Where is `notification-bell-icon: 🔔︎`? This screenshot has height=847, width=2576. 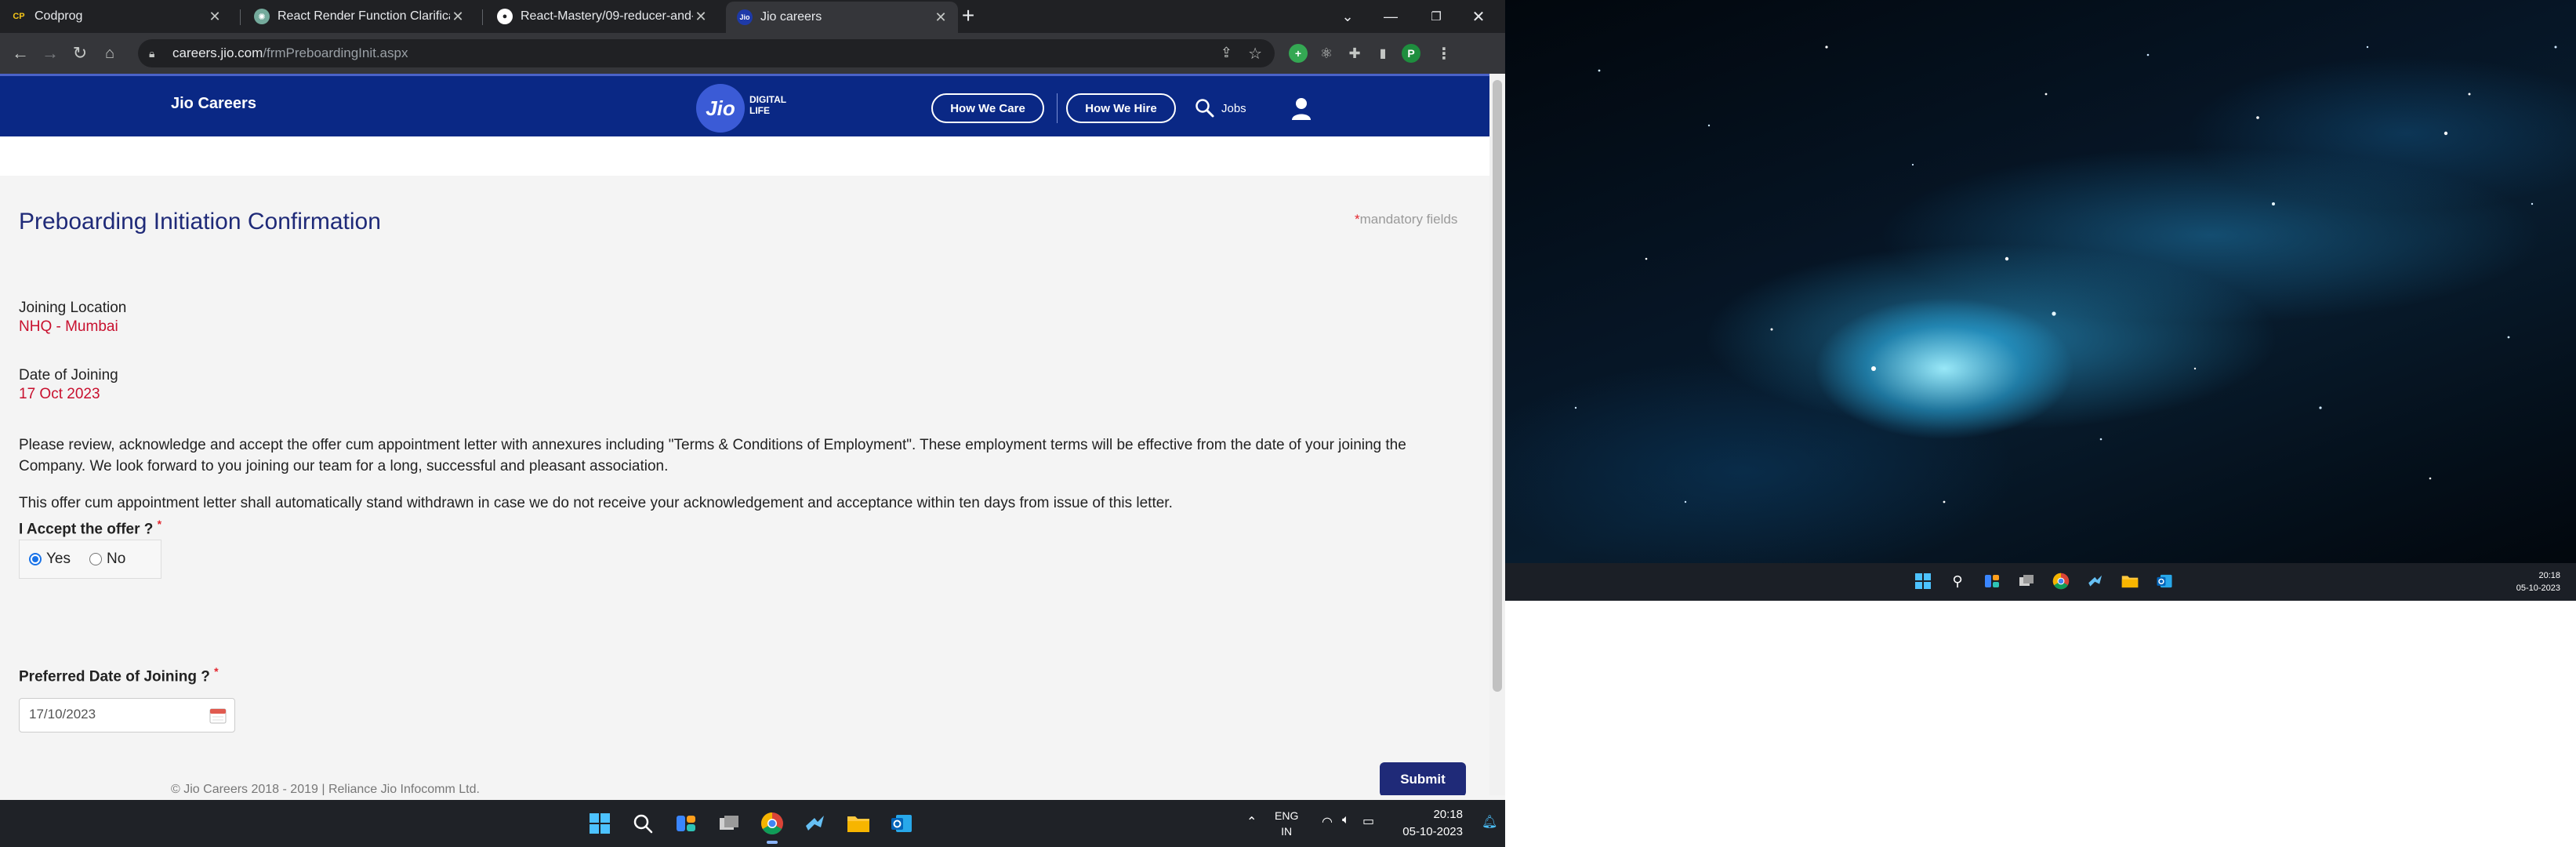 notification-bell-icon: 🔔︎ is located at coordinates (1490, 822).